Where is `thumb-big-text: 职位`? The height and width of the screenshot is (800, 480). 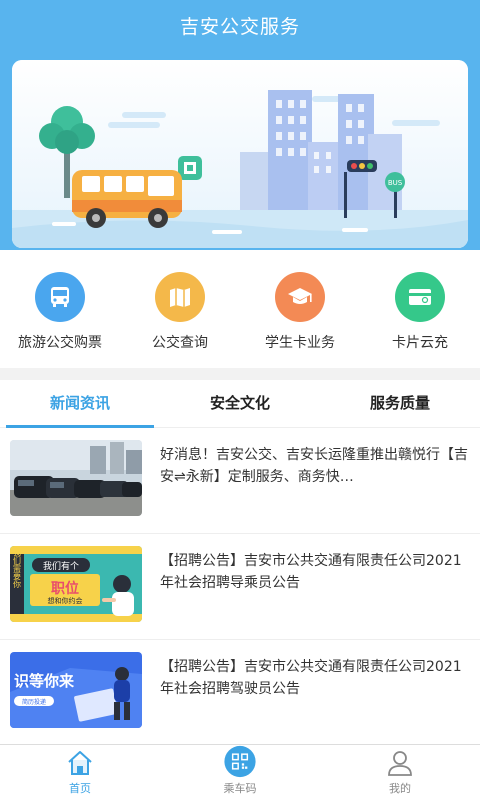
thumb-big-text: 职位 is located at coordinates (65, 588).